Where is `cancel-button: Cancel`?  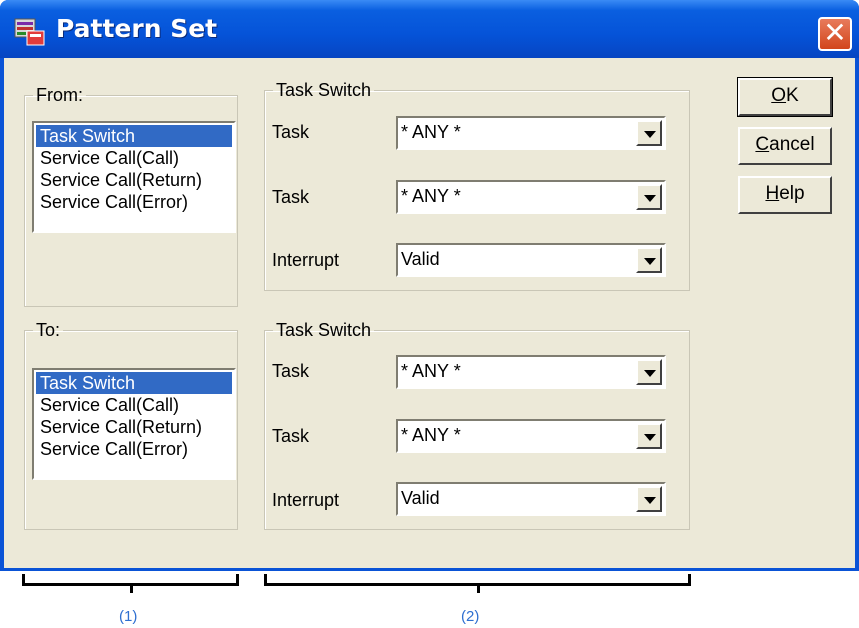
cancel-button: Cancel is located at coordinates (785, 146).